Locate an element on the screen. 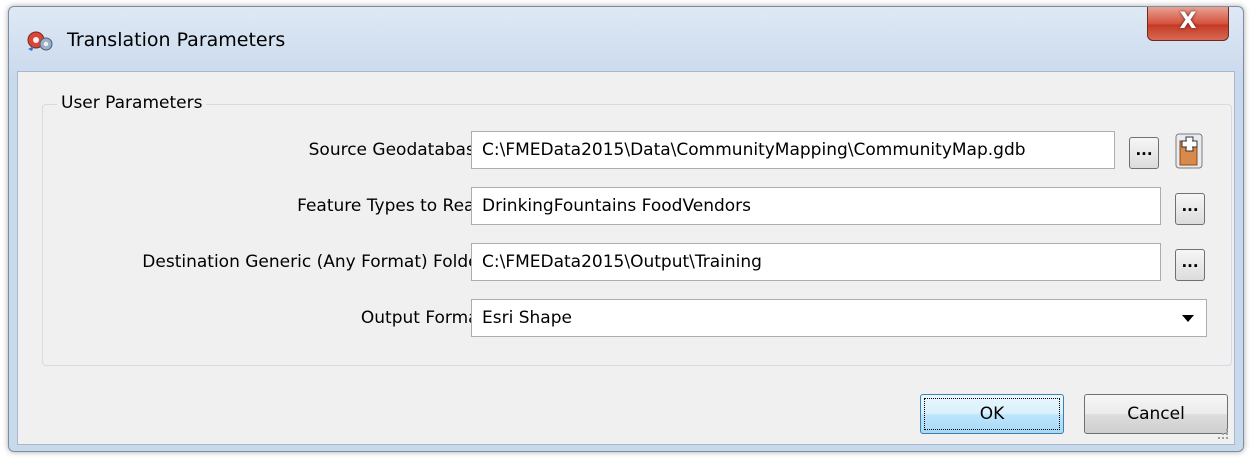 The image size is (1256, 460). output-format-label-cell: Output Format: is located at coordinates (279, 318).